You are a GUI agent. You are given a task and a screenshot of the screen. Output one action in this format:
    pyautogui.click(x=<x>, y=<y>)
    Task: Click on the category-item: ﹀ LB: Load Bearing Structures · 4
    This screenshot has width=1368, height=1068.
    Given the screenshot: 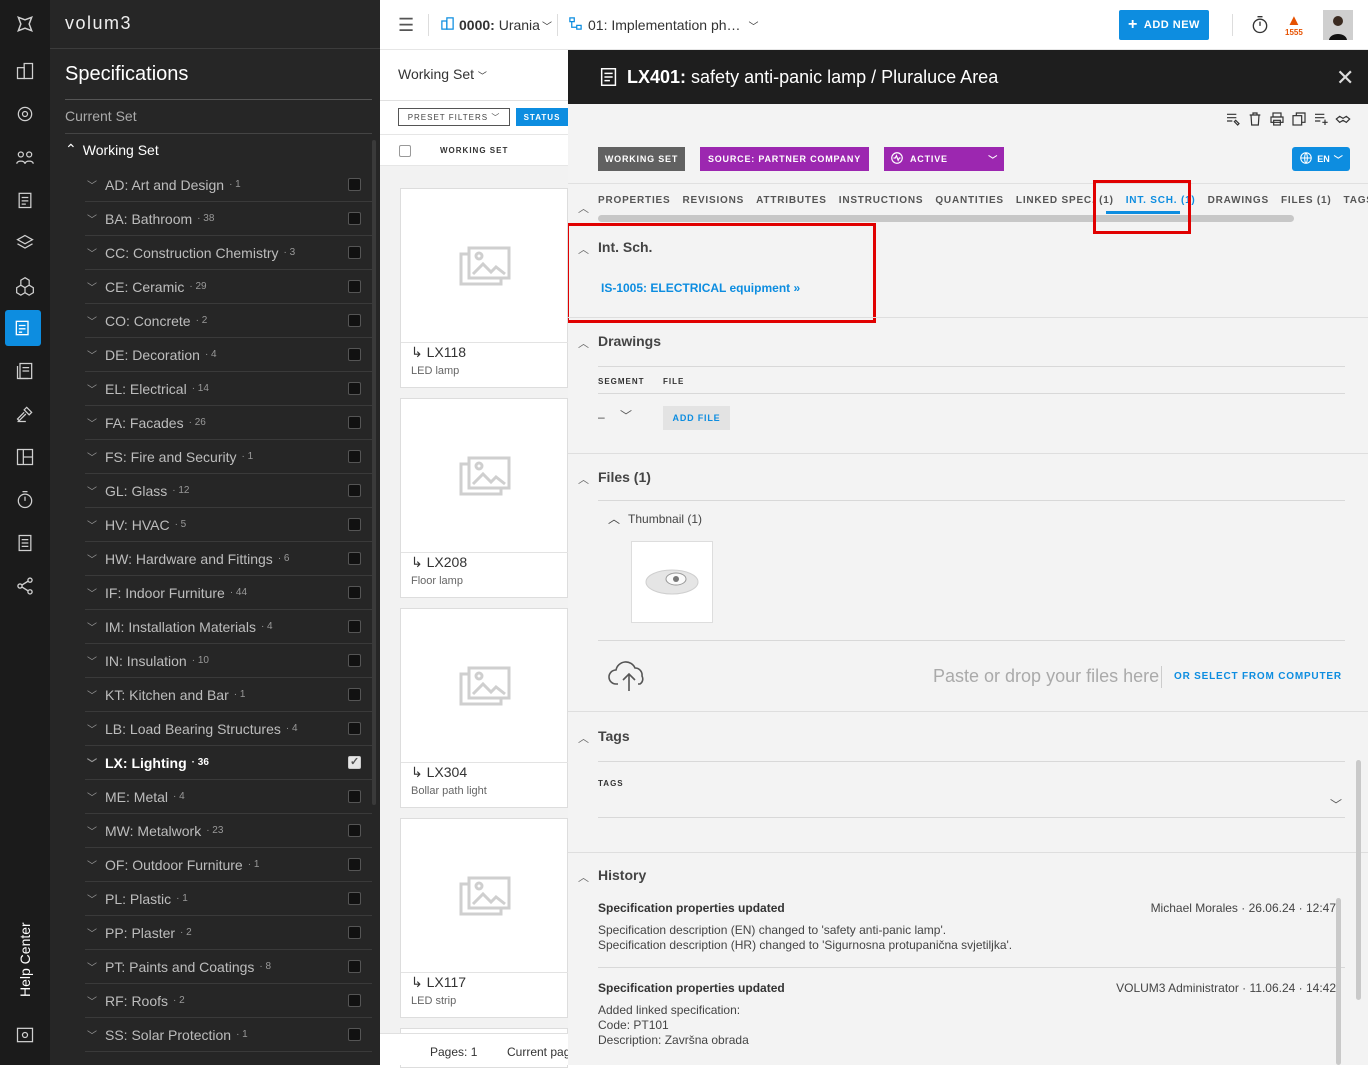 What is the action you would take?
    pyautogui.click(x=228, y=729)
    